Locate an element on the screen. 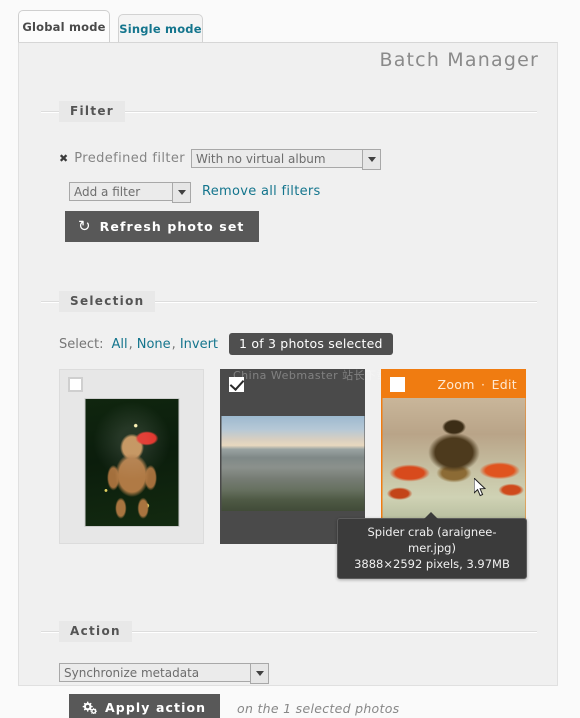 This screenshot has width=580, height=718. select-label: Select: is located at coordinates (81, 344).